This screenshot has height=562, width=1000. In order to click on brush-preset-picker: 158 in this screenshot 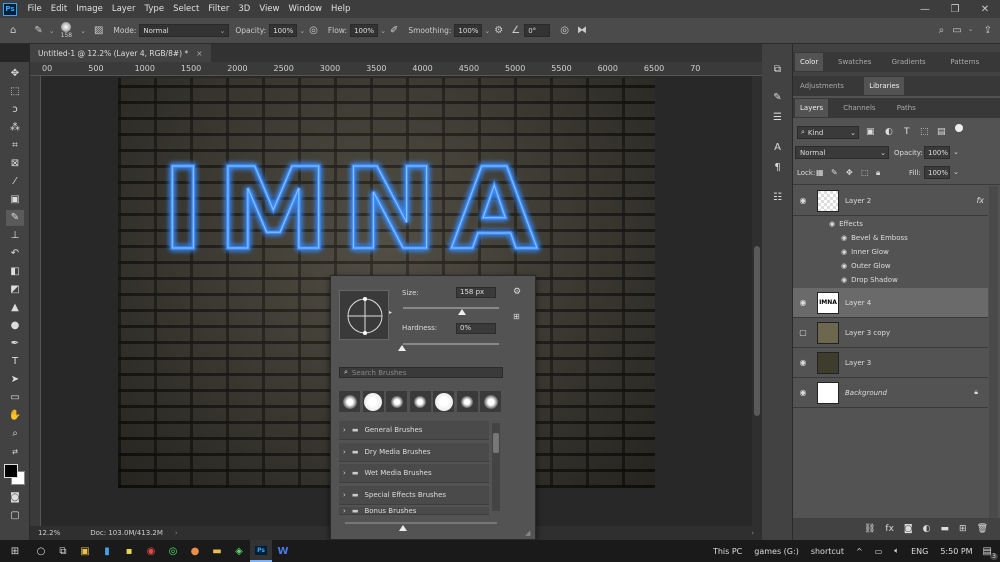, I will do `click(66, 30)`.